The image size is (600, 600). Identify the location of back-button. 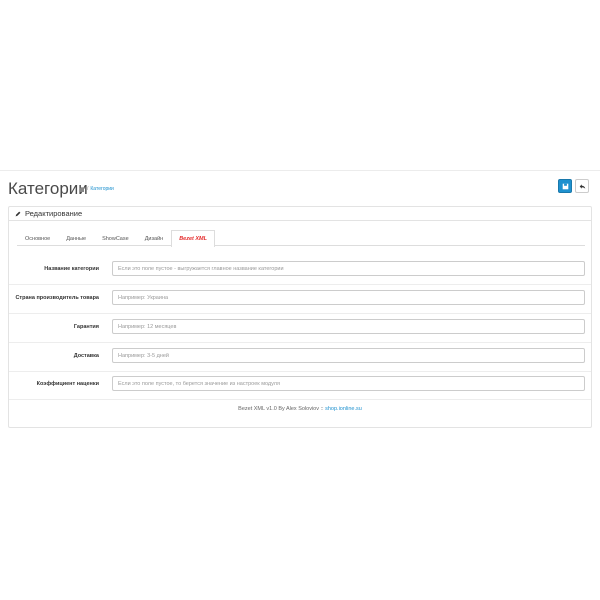
(582, 186).